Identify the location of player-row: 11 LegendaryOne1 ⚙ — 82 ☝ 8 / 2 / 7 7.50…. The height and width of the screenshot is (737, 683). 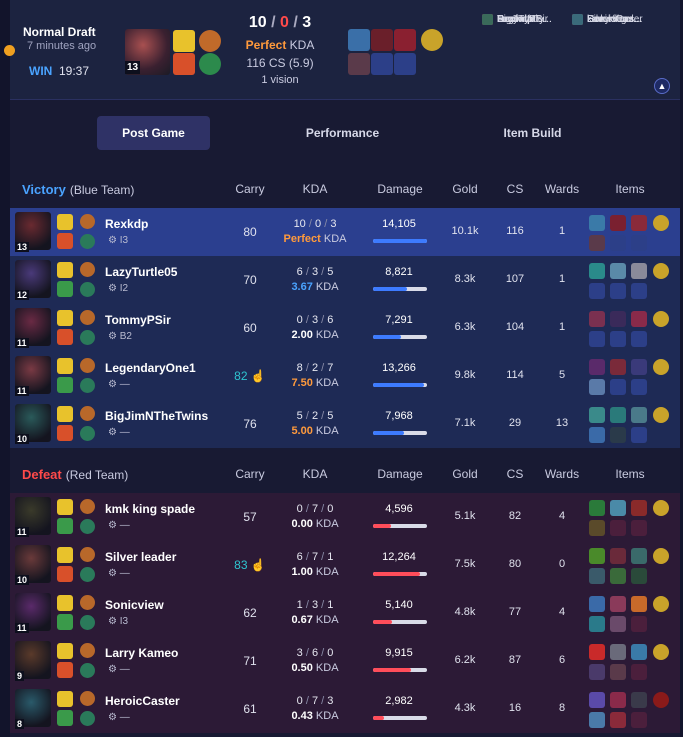
(345, 376).